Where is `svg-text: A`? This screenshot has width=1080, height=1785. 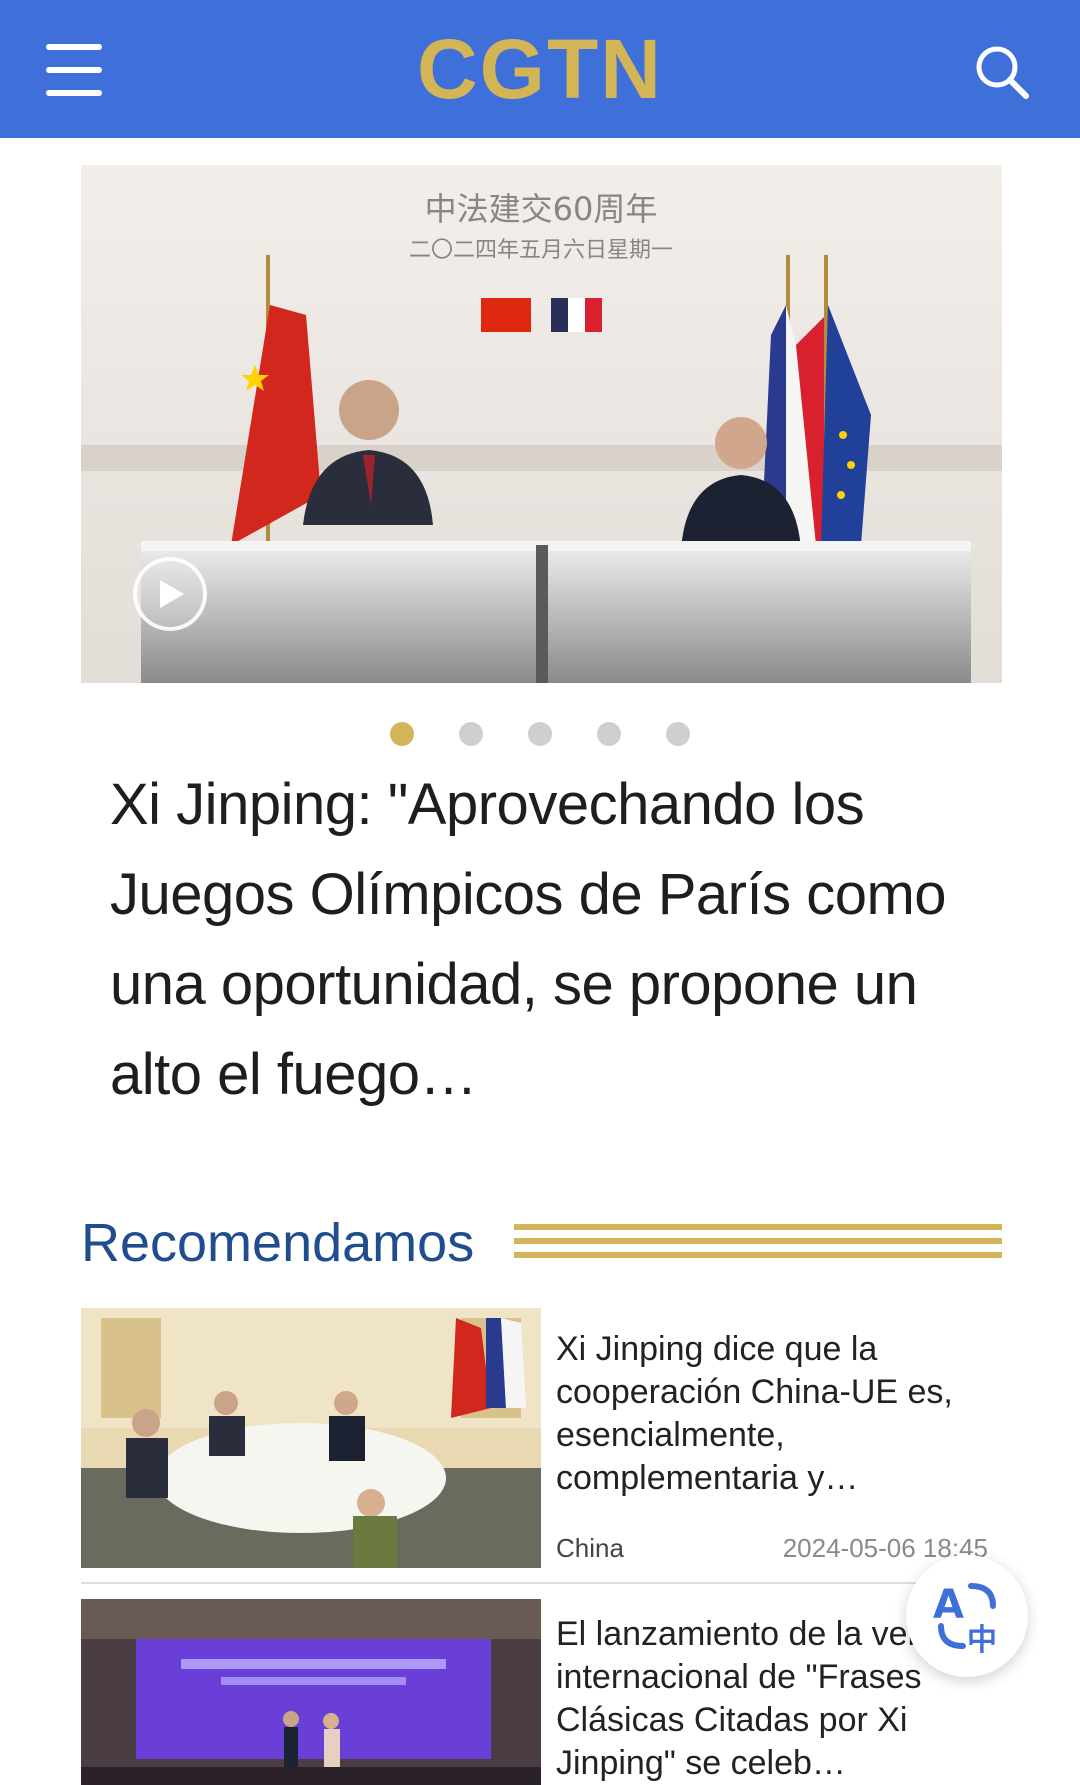
svg-text: A is located at coordinates (948, 1605).